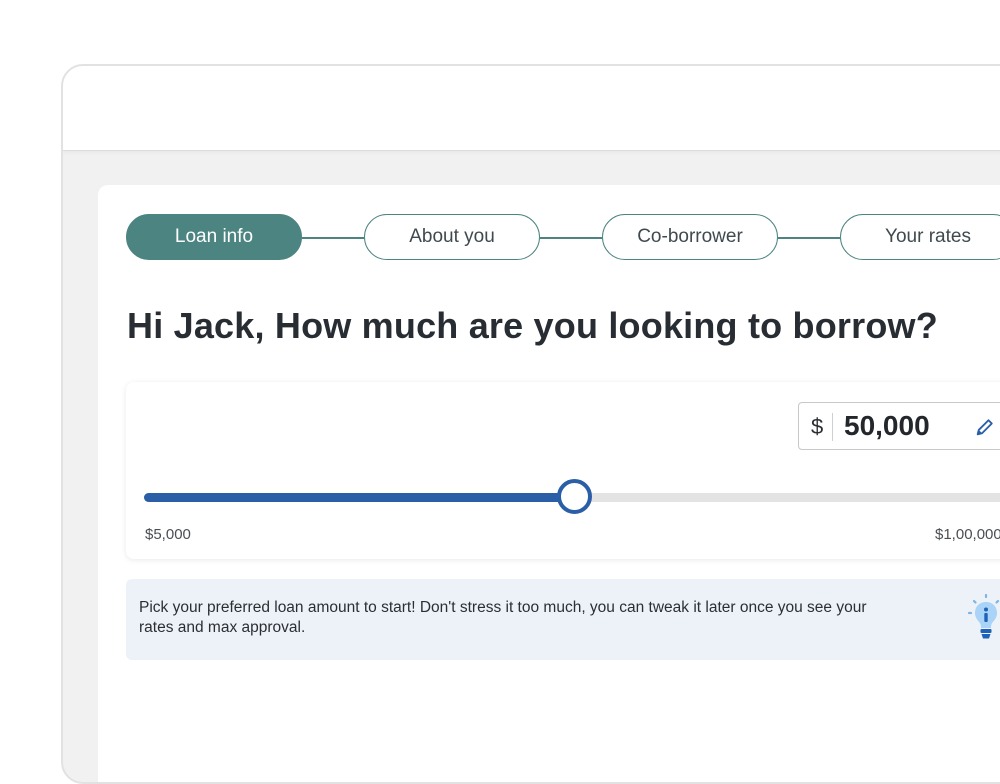 The width and height of the screenshot is (1000, 784). I want to click on currency-symbol: $, so click(817, 426).